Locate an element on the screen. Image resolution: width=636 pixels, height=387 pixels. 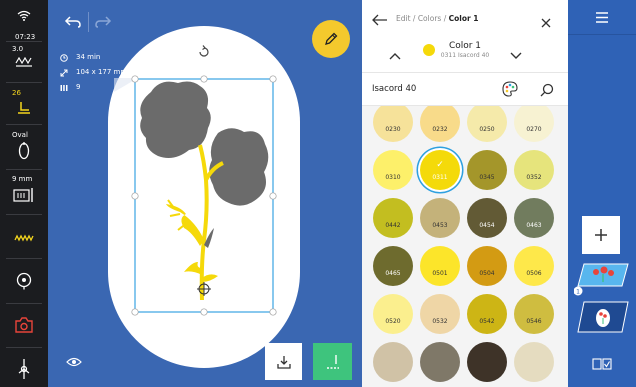
stitch-pattern-icon is located at coordinates (24, 238).